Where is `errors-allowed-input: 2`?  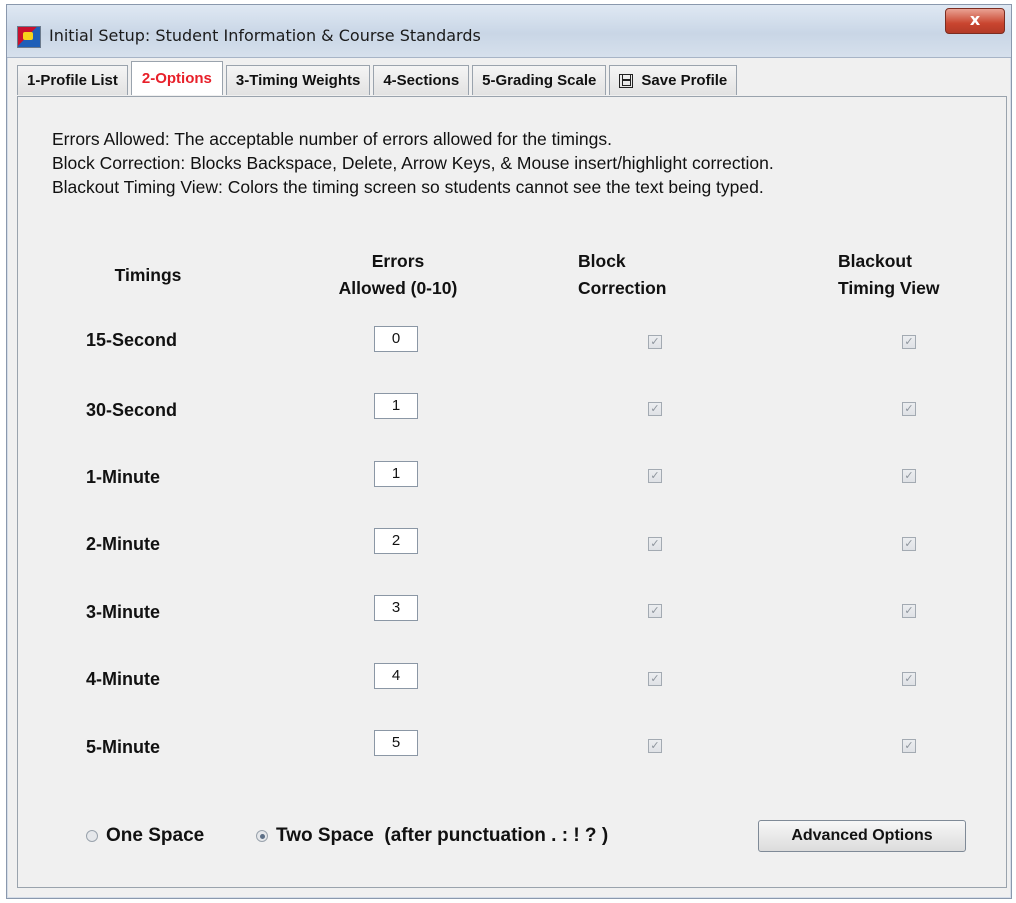
errors-allowed-input: 2 is located at coordinates (396, 541).